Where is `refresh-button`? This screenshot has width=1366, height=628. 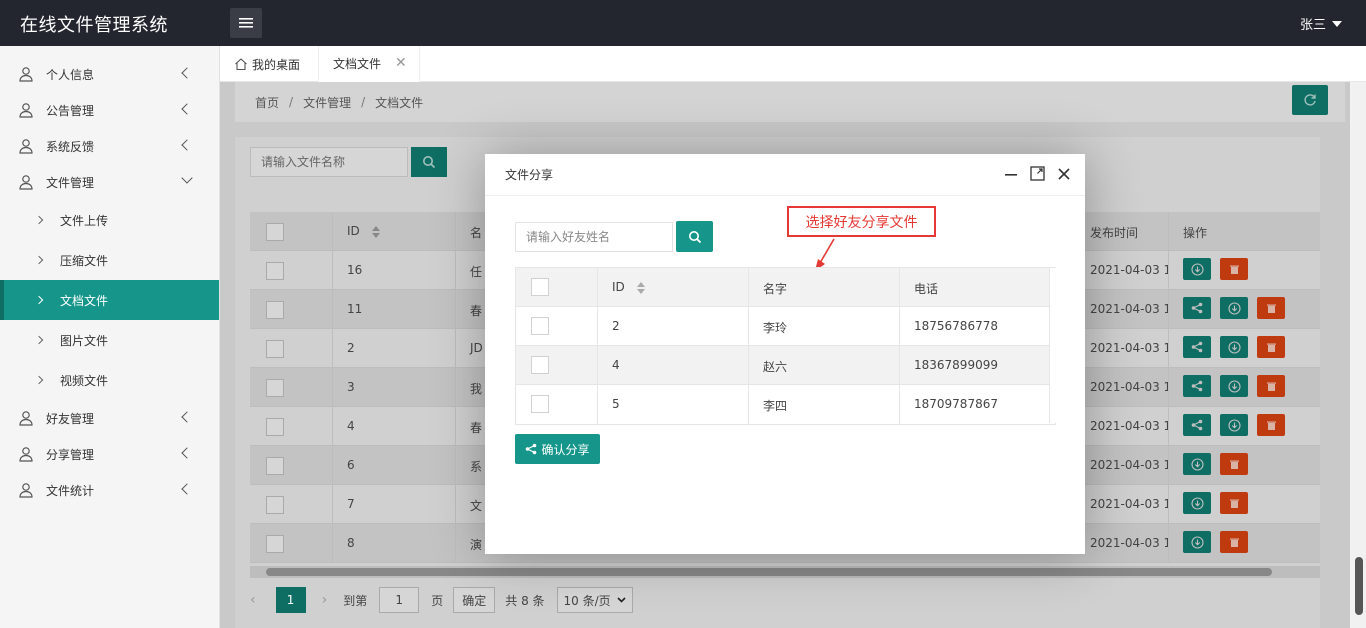
refresh-button is located at coordinates (1310, 100).